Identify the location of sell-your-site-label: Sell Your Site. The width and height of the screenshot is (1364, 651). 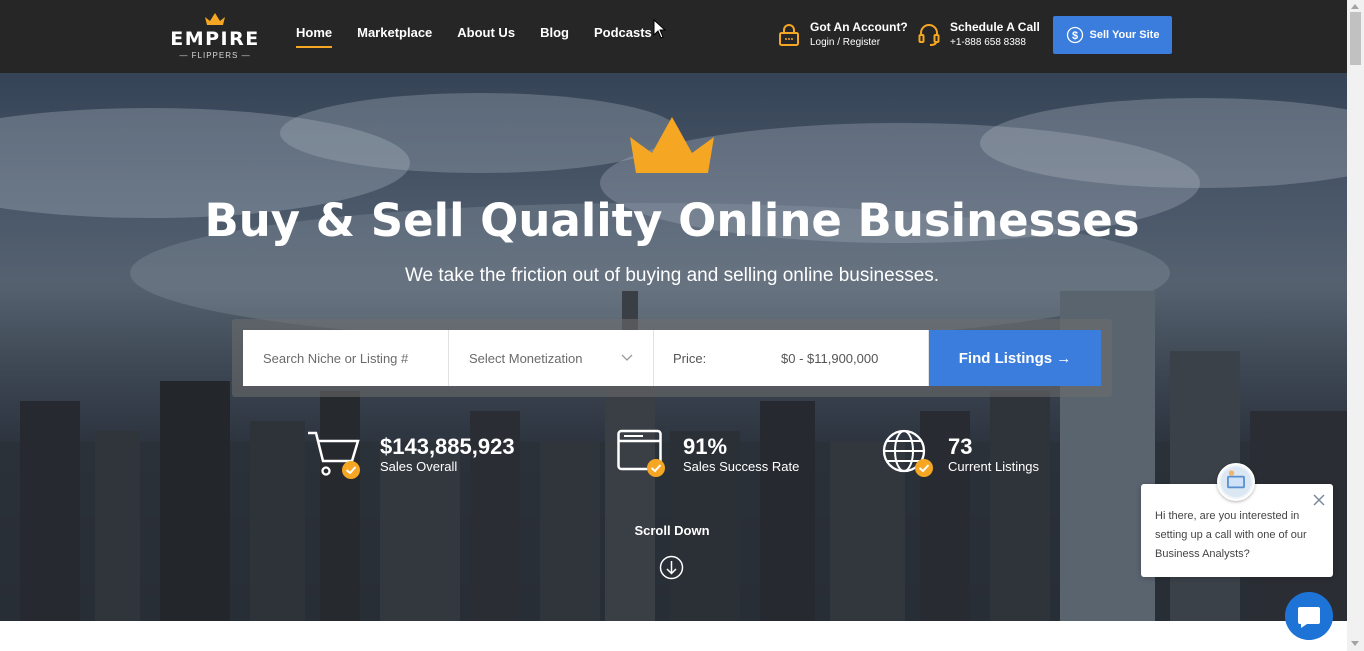
(1124, 35).